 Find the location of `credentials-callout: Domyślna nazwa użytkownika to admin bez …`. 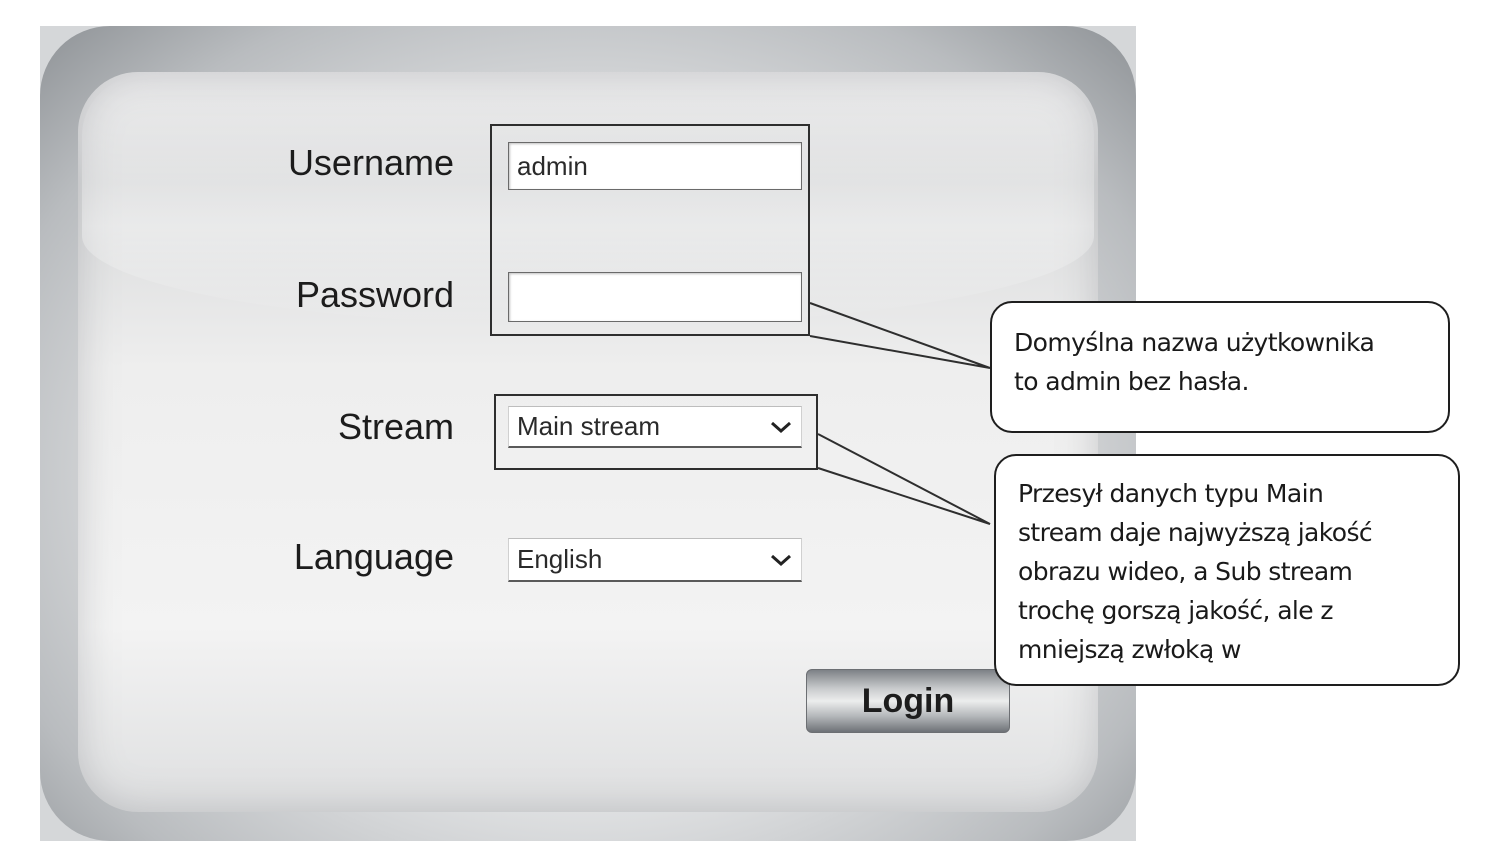

credentials-callout: Domyślna nazwa użytkownika to admin bez … is located at coordinates (1220, 367).